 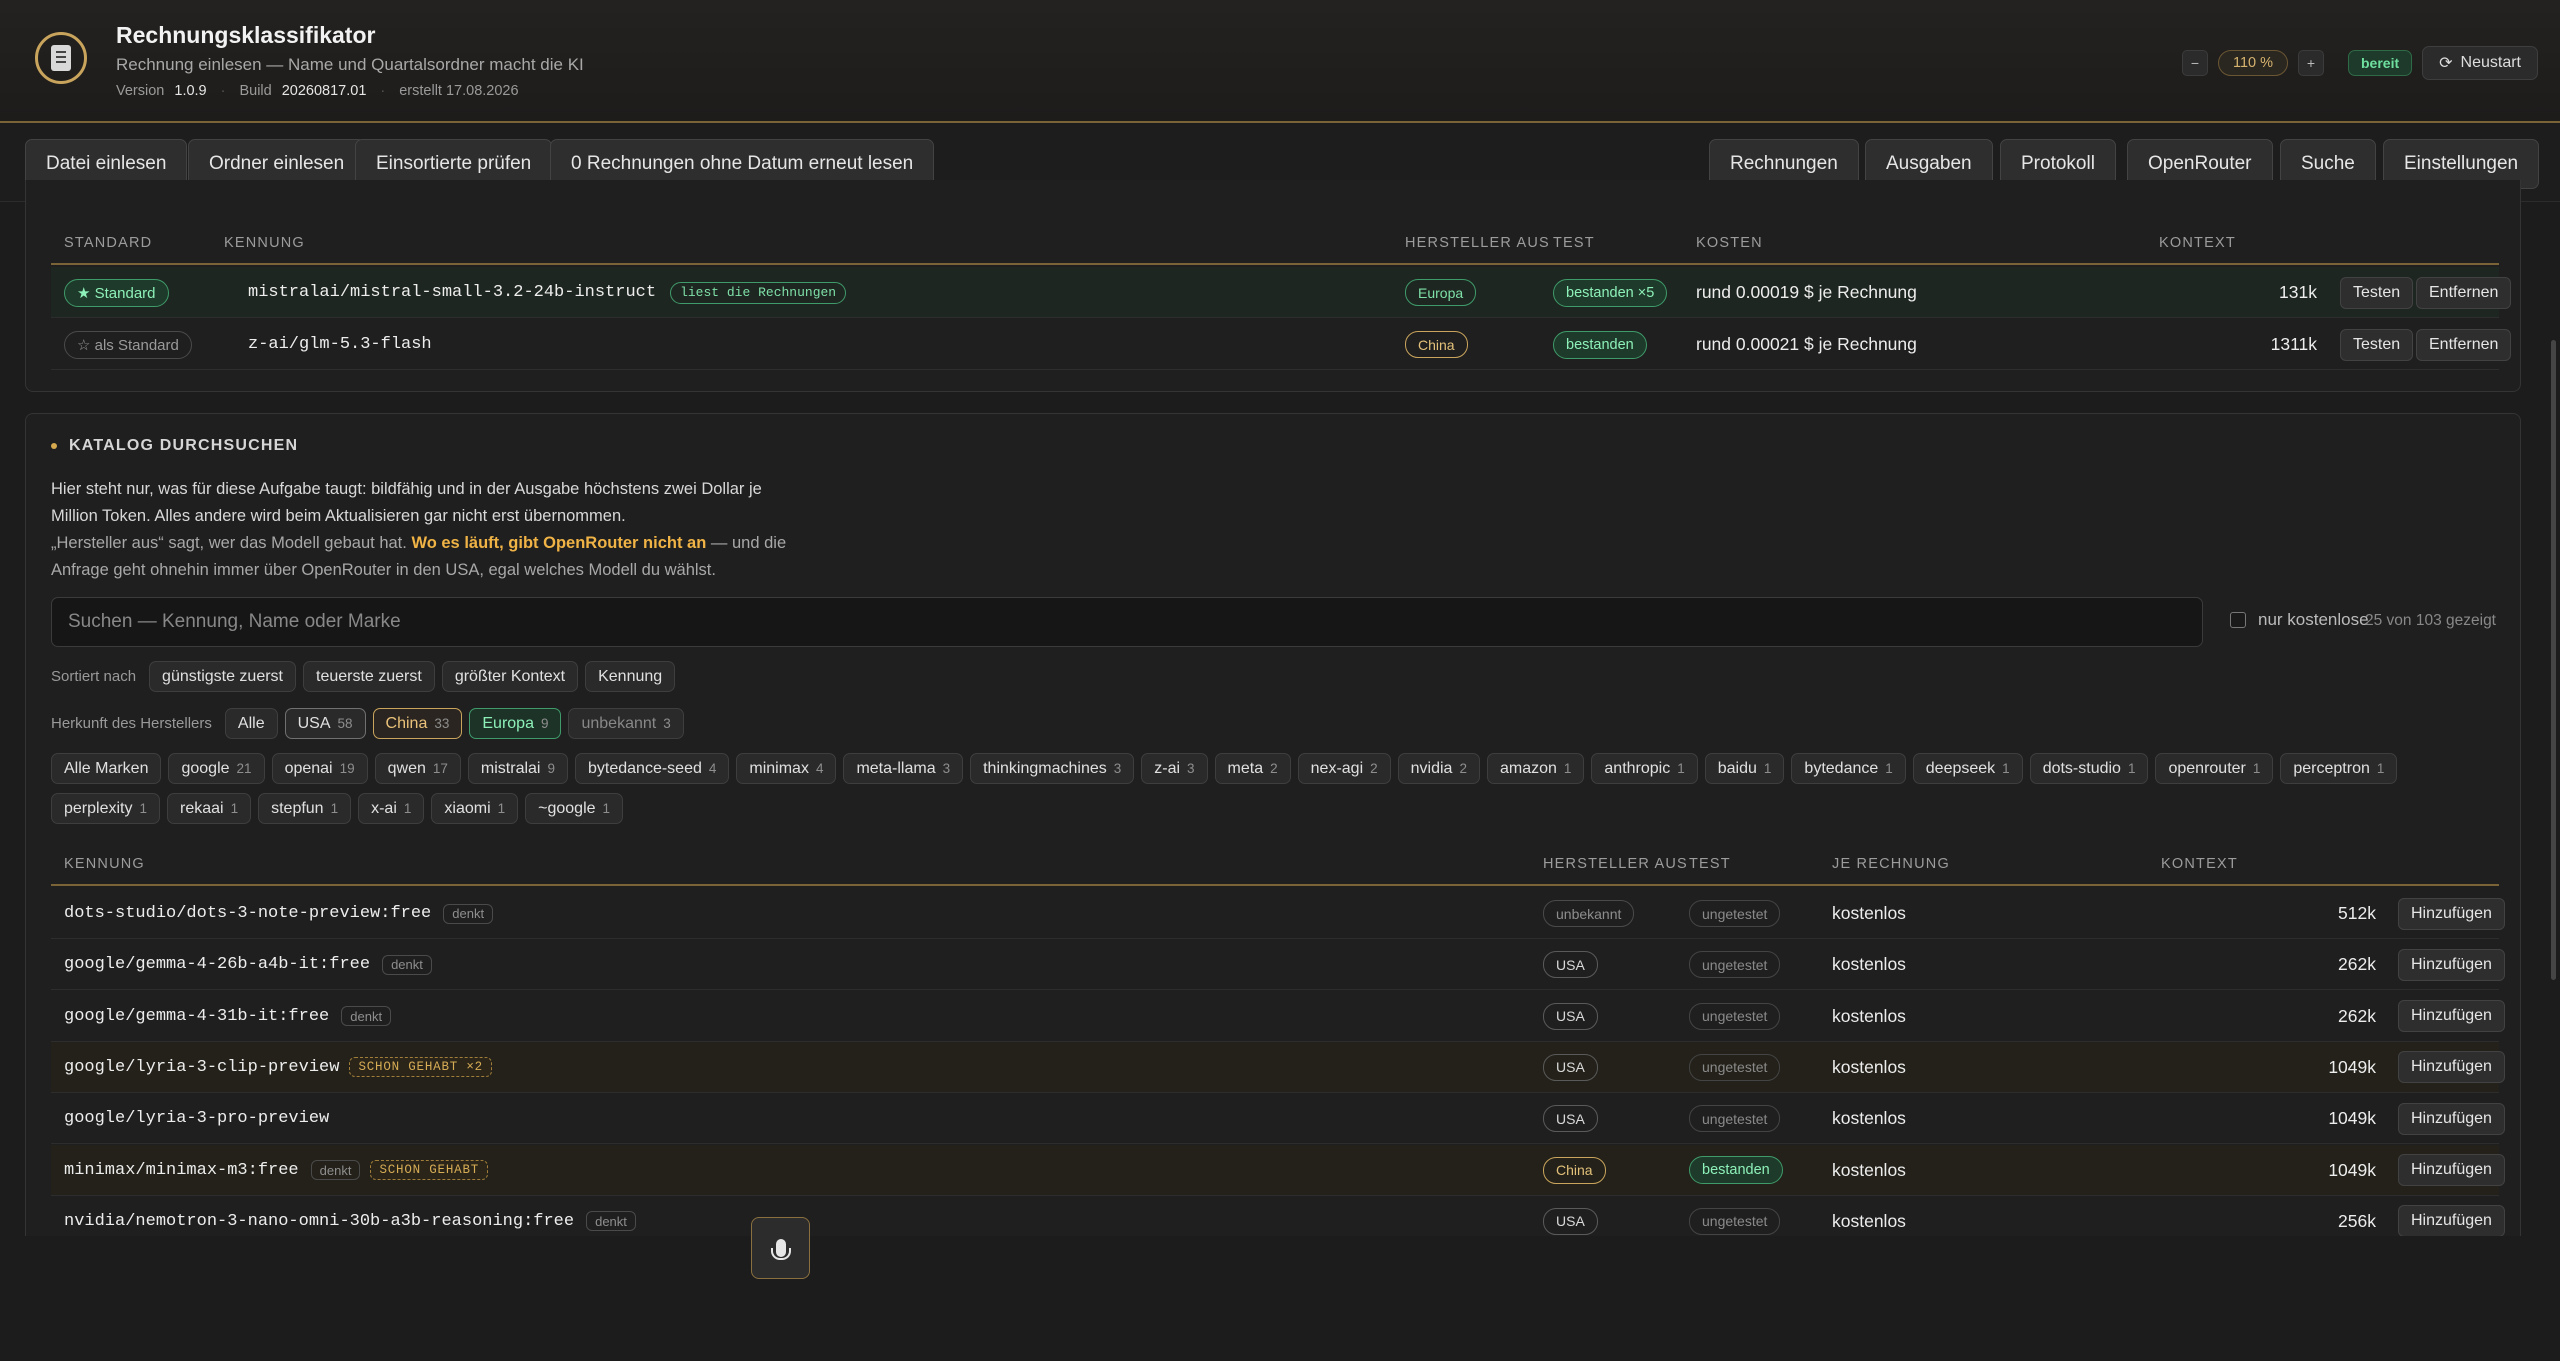 I want to click on sort-label: Sortiert nach, so click(x=94, y=676).